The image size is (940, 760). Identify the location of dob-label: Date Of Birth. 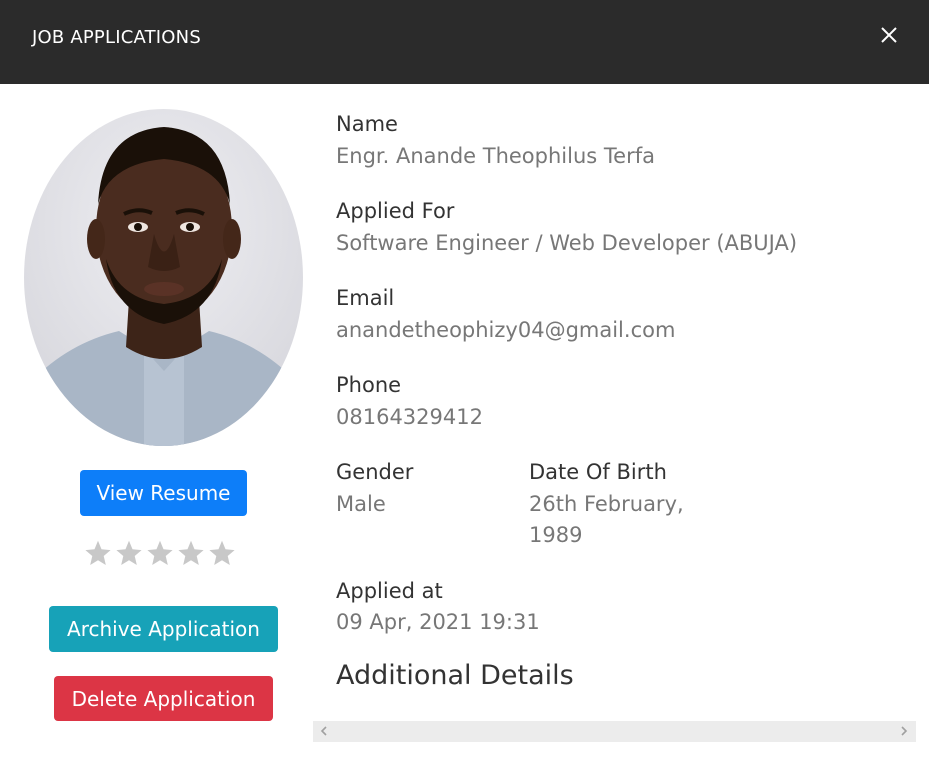
(598, 472).